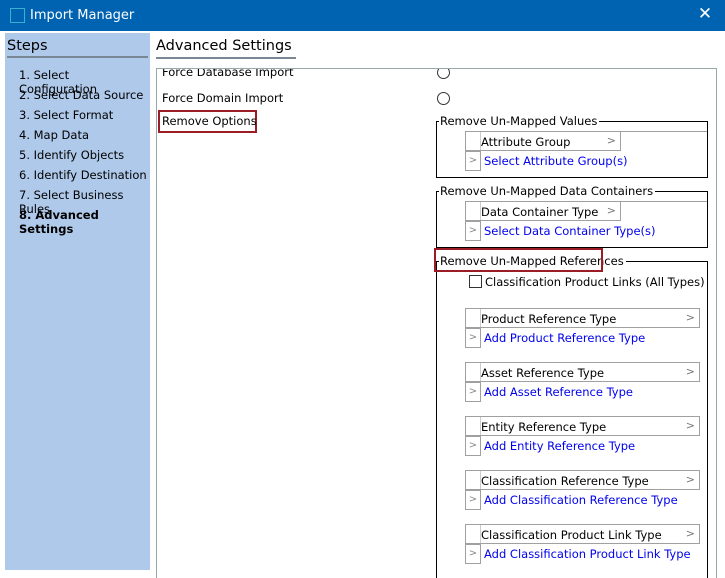  What do you see at coordinates (540, 212) in the screenshot?
I see `header-label: Data Container Type` at bounding box center [540, 212].